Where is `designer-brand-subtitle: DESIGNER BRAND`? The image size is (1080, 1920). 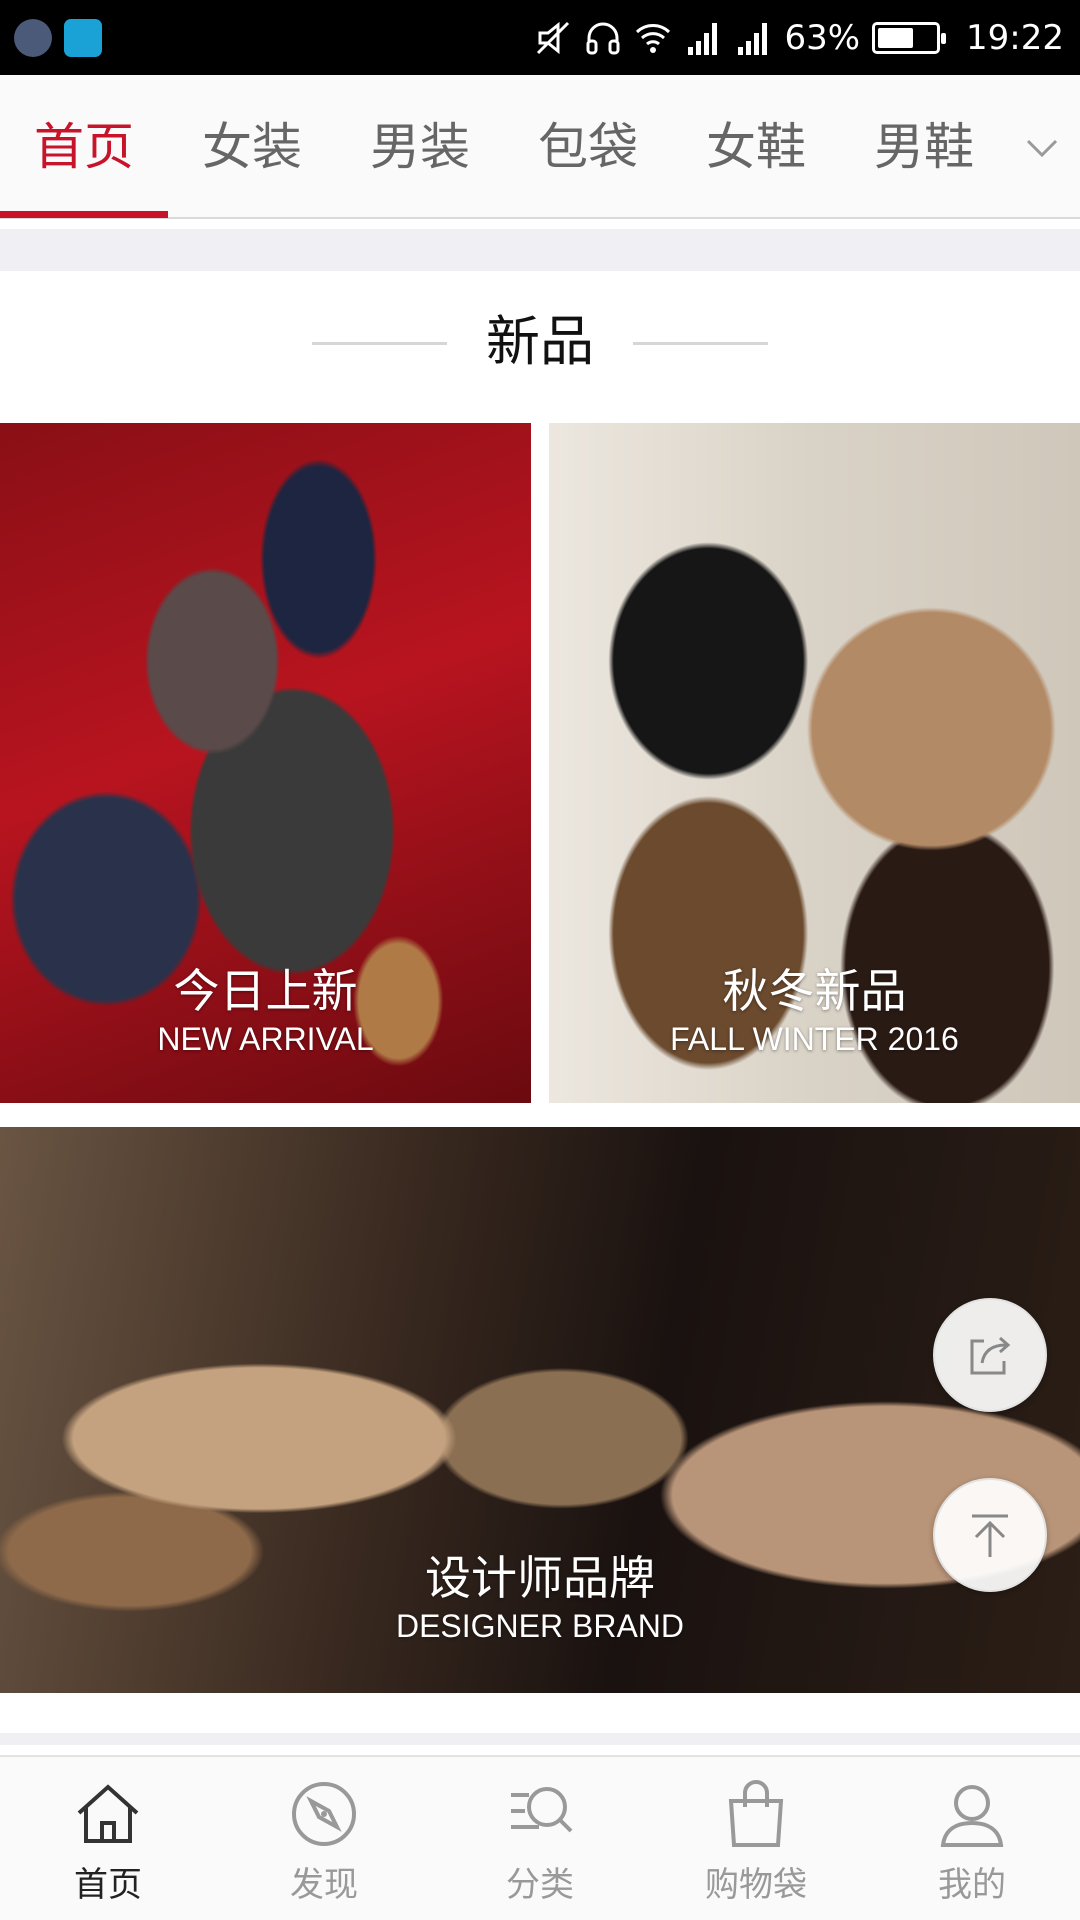
designer-brand-subtitle: DESIGNER BRAND is located at coordinates (540, 1626).